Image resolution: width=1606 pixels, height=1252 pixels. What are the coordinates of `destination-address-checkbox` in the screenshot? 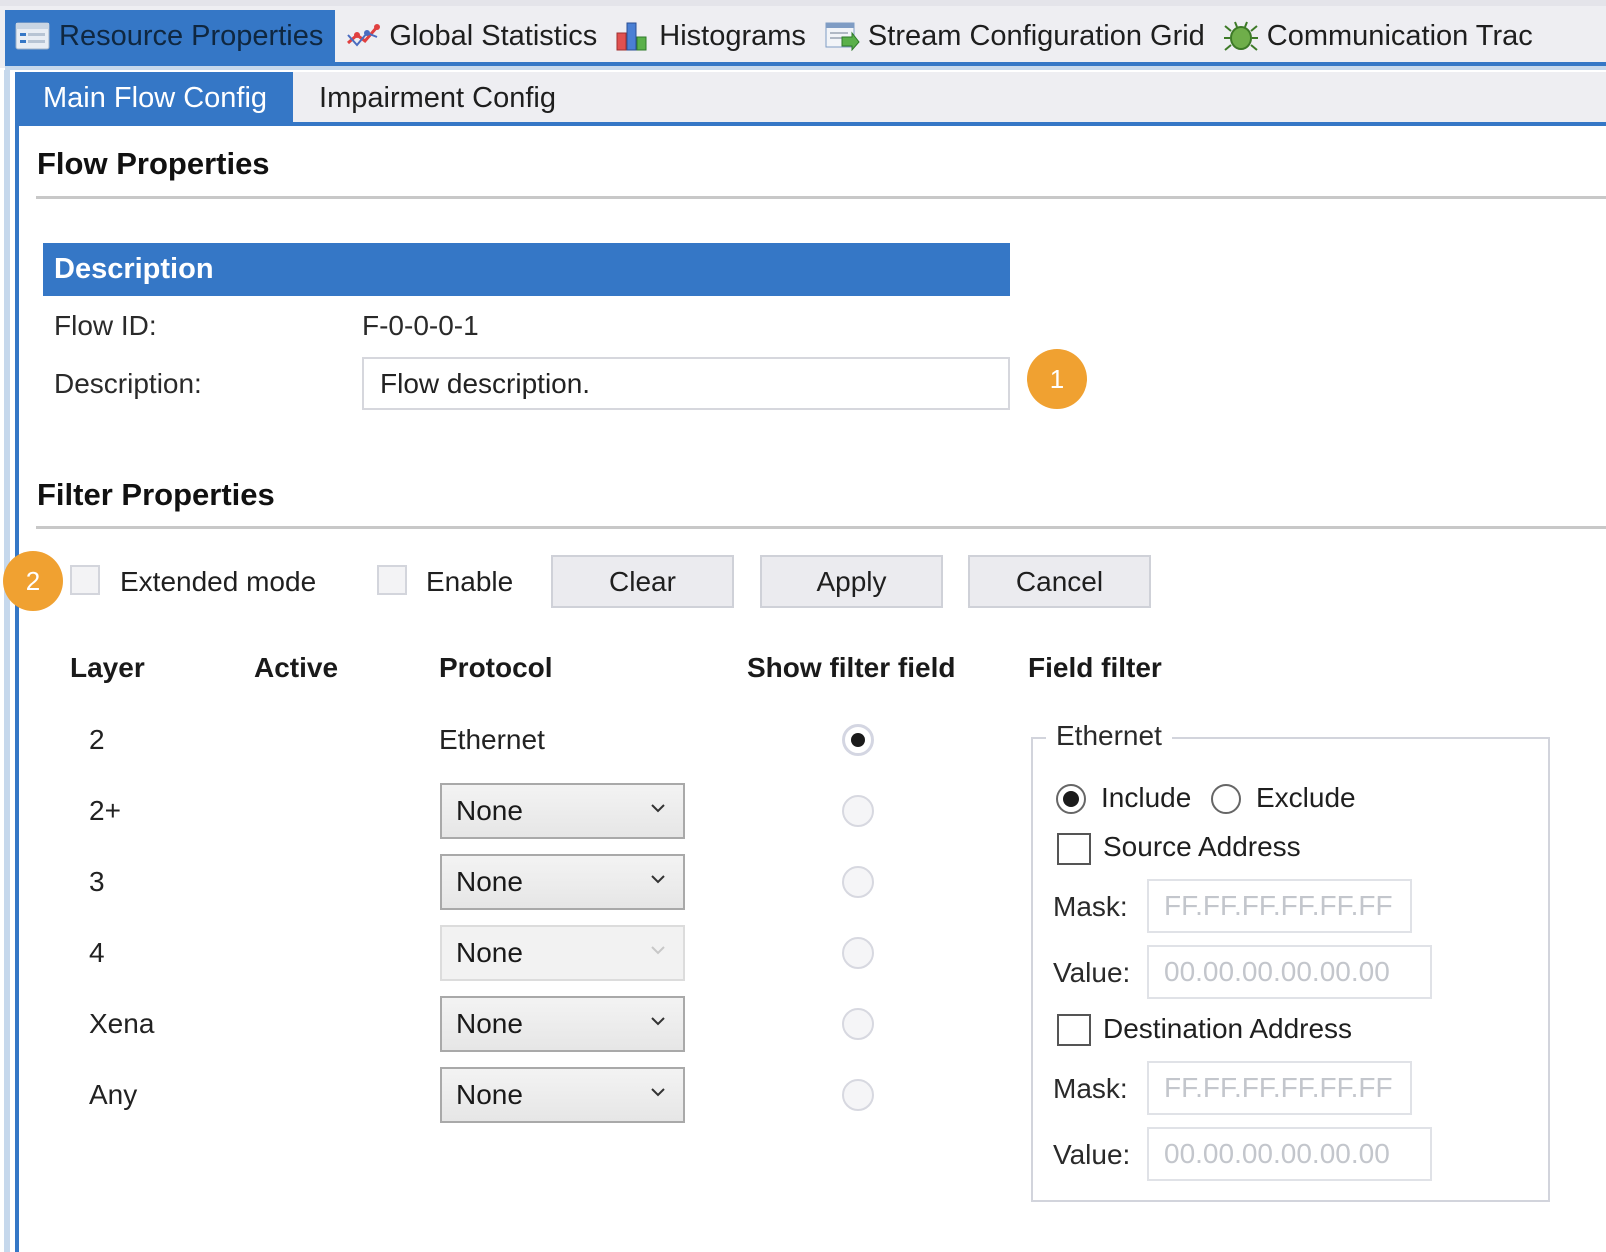 It's located at (1074, 1030).